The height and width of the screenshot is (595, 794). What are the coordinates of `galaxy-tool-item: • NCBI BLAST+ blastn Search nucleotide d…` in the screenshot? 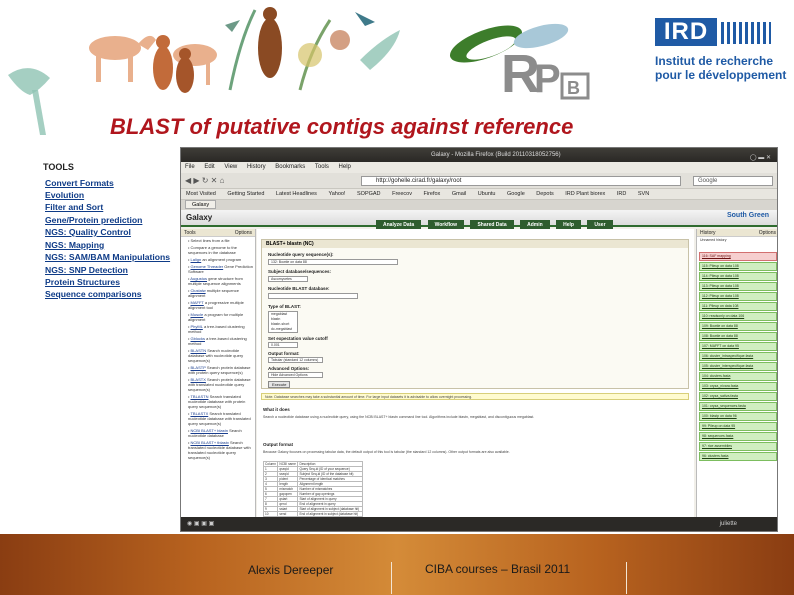 It's located at (218, 433).